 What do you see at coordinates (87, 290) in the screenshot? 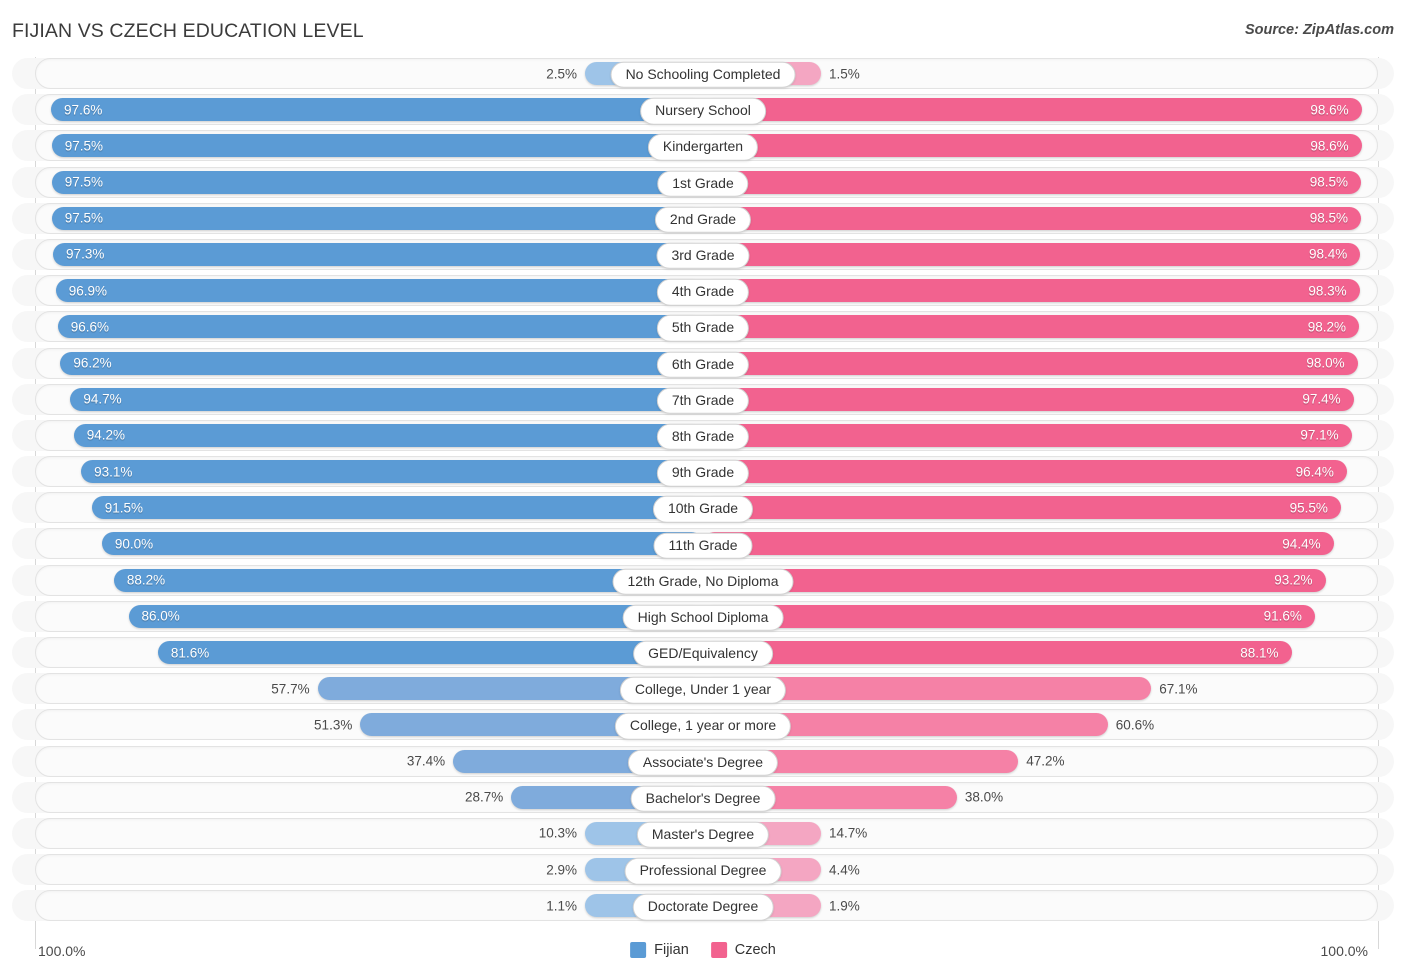
I see `bar-value-label: 96.9%` at bounding box center [87, 290].